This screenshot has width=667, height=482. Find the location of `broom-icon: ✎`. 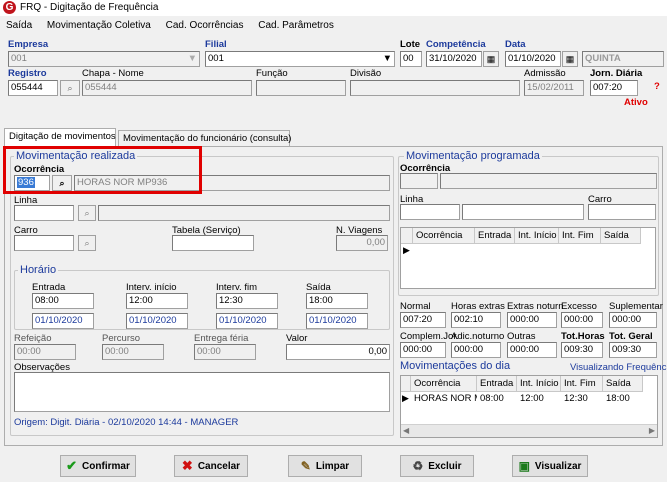

broom-icon: ✎ is located at coordinates (305, 466).